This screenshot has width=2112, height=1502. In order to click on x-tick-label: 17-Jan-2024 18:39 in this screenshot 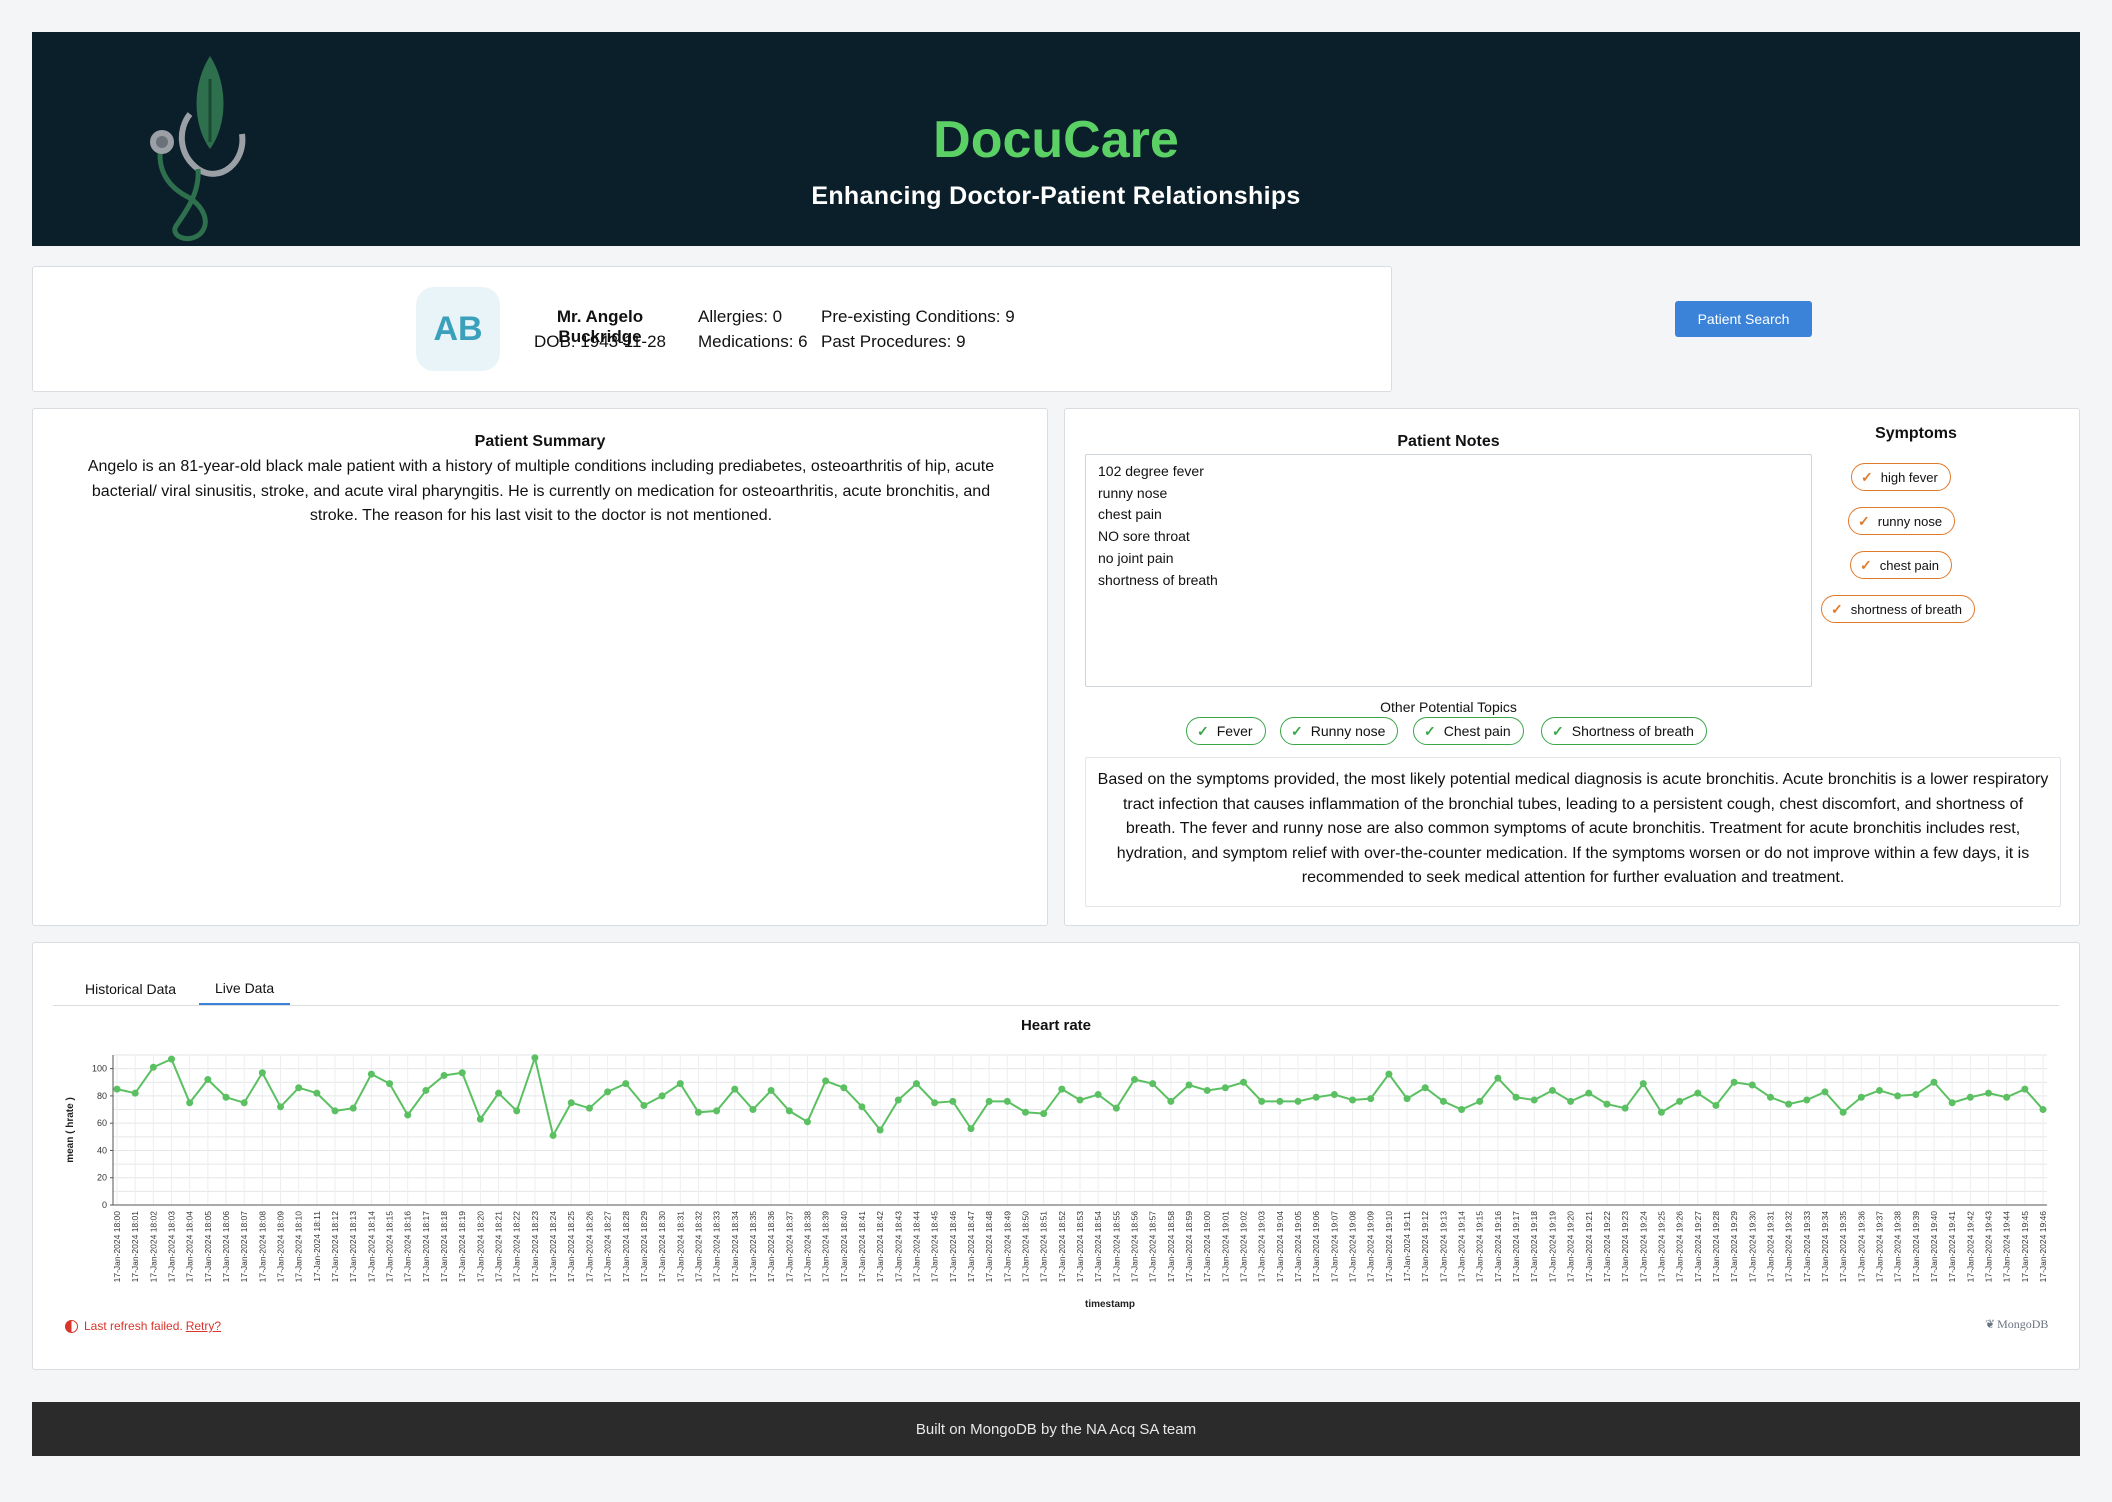, I will do `click(826, 1247)`.